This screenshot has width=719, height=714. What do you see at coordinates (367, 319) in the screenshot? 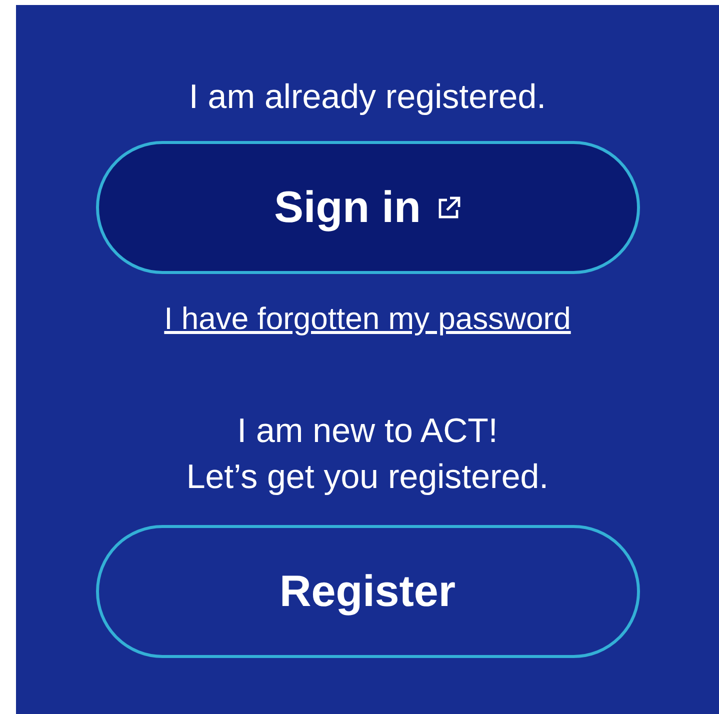
I see `forgot-password-link: I have forgotten my password` at bounding box center [367, 319].